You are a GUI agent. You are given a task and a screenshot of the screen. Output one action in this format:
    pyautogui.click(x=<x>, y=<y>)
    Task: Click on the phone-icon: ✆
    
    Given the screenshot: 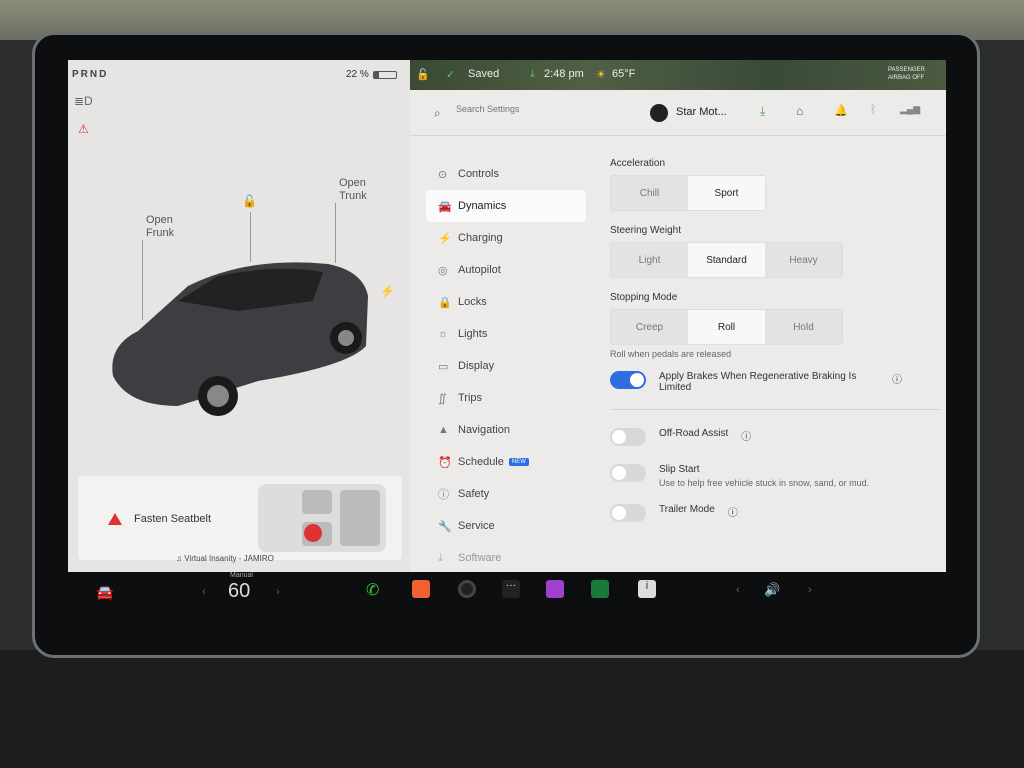 What is the action you would take?
    pyautogui.click(x=375, y=589)
    